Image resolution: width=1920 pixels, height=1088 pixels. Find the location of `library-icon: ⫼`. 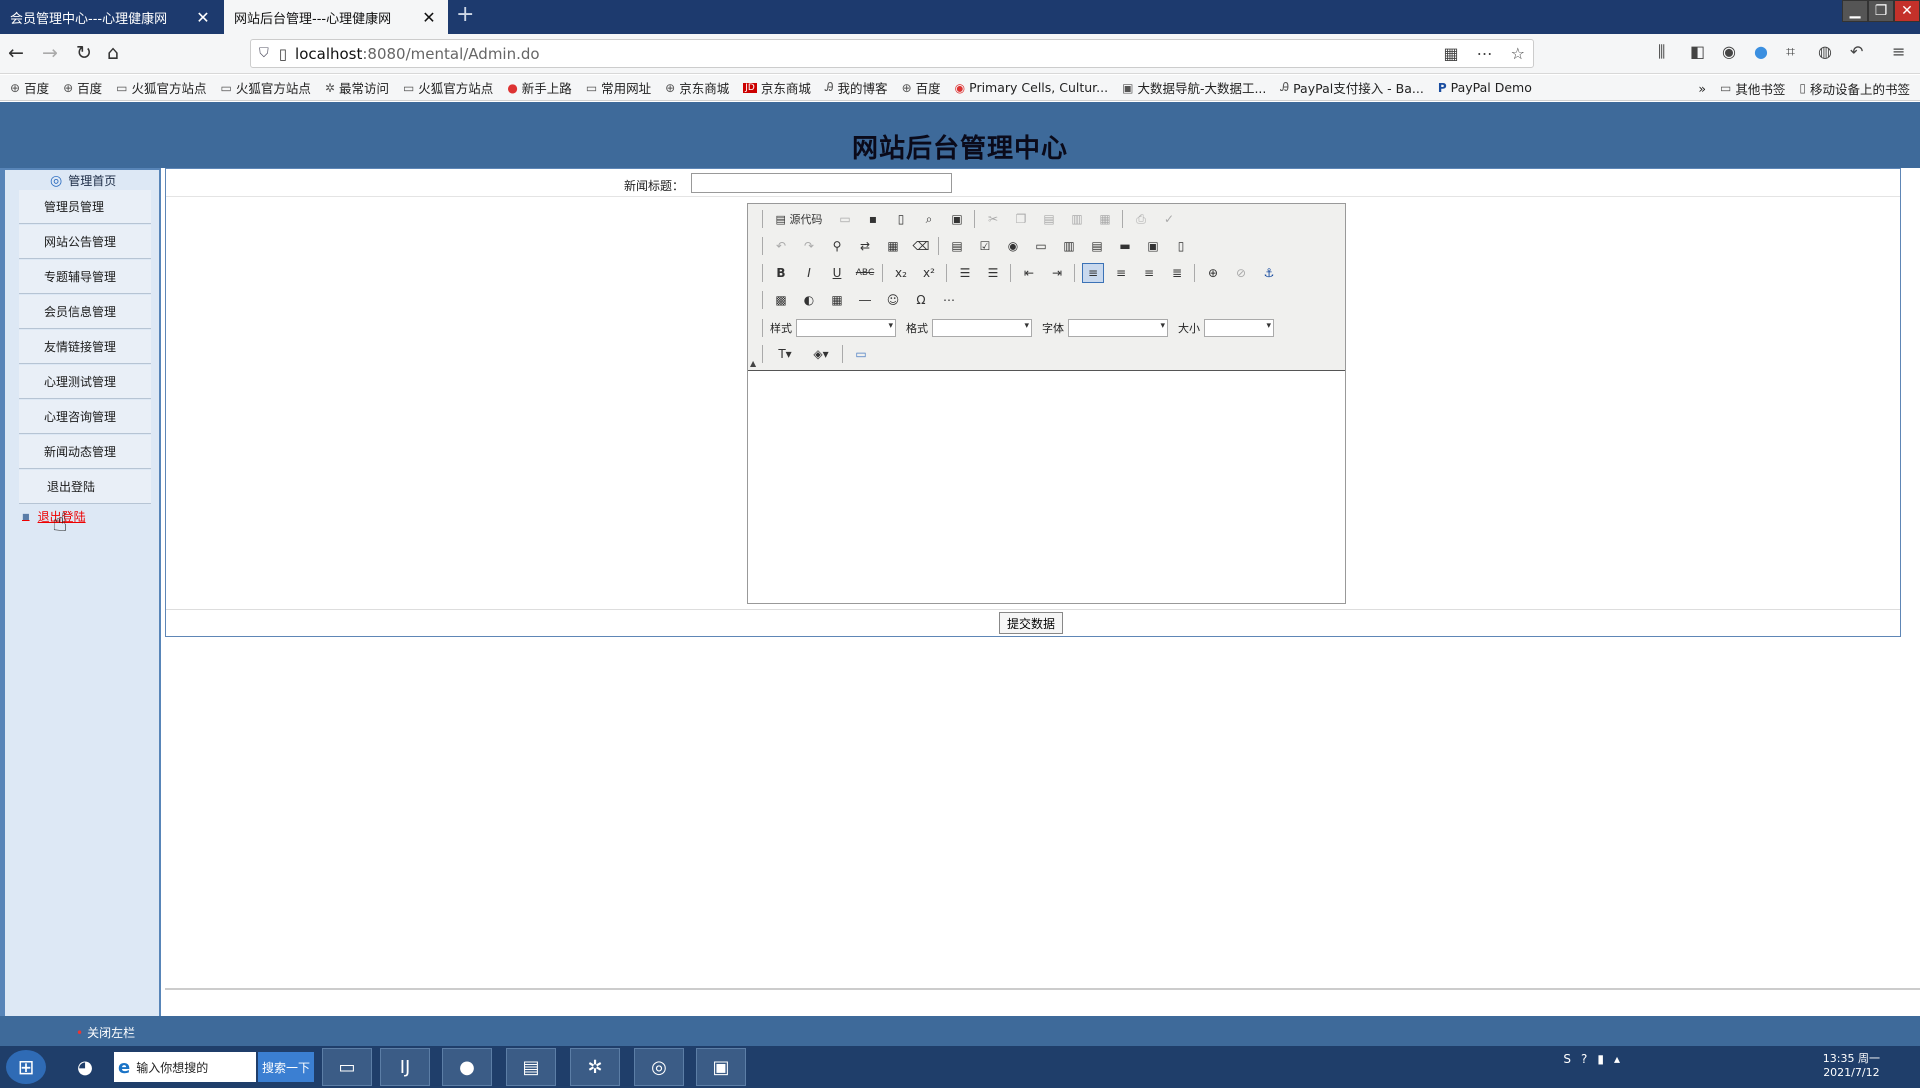

library-icon: ⫼ is located at coordinates (1661, 52).